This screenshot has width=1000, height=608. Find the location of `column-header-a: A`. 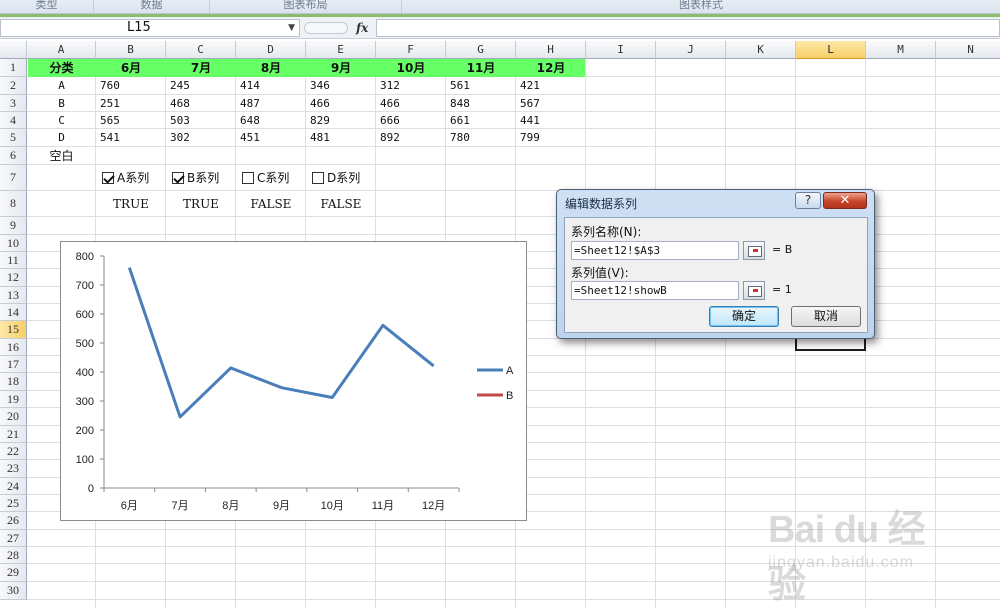

column-header-a: A is located at coordinates (61, 50).